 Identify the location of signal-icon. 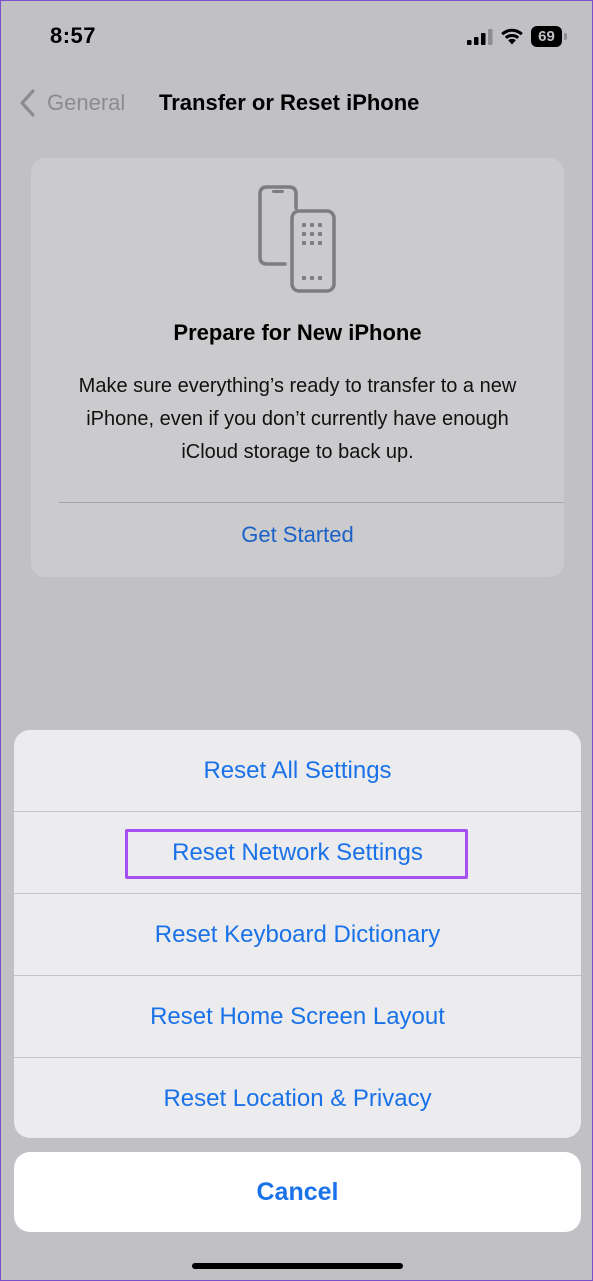
(480, 37).